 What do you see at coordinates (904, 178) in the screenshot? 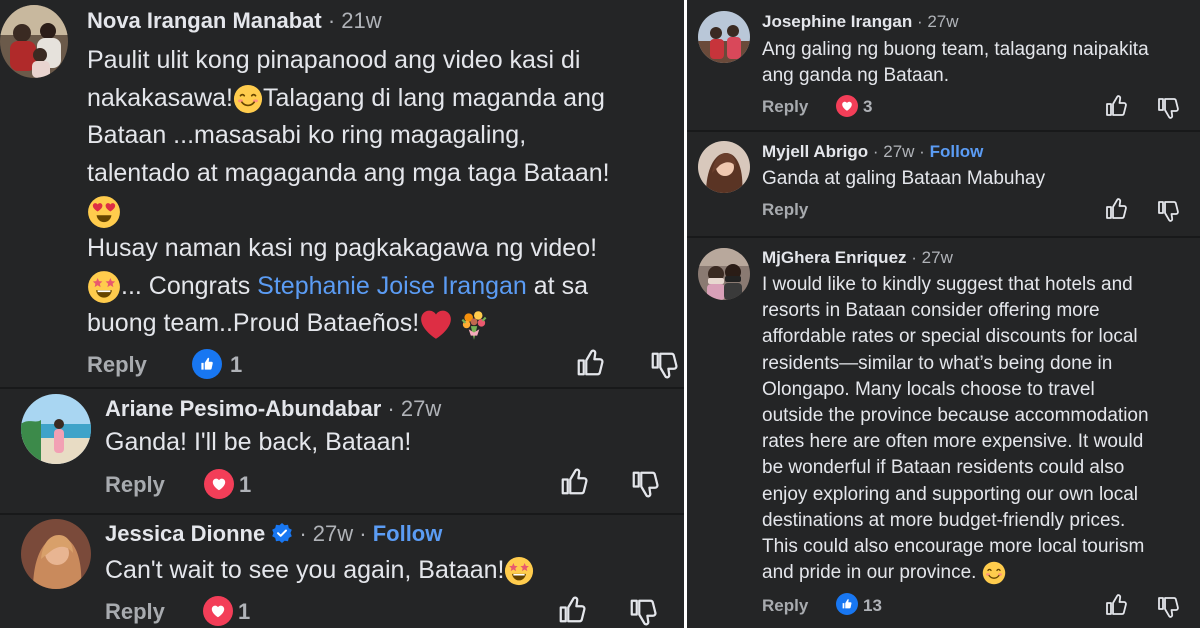
I see `comment-text: Ganda at galing Bataan Mabuhay` at bounding box center [904, 178].